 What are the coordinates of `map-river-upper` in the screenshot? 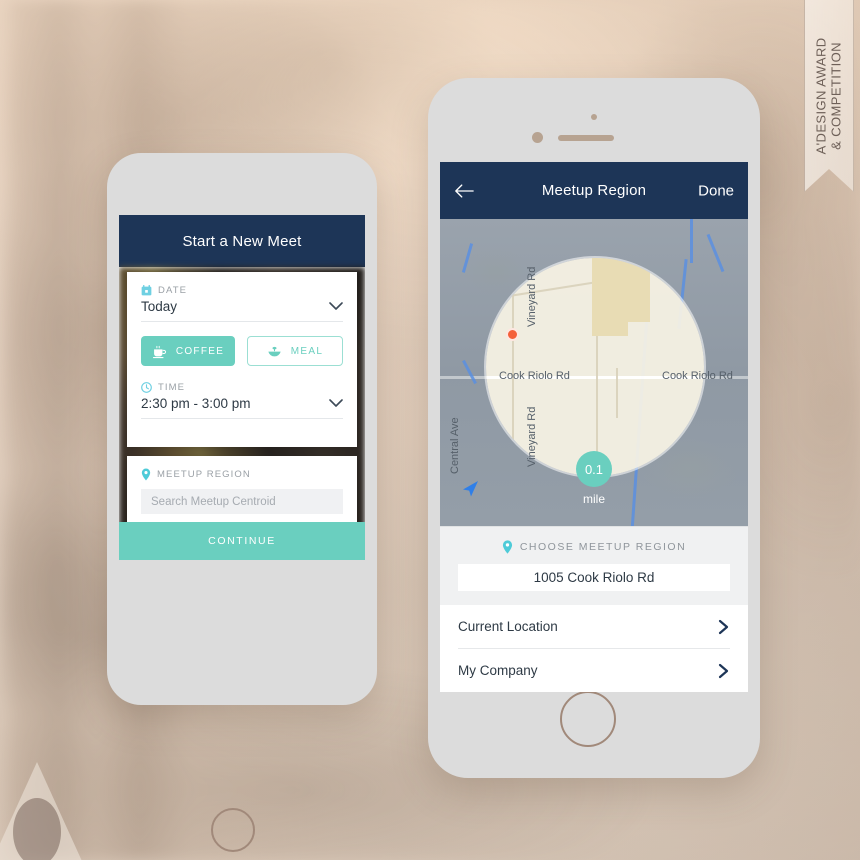 It's located at (691, 241).